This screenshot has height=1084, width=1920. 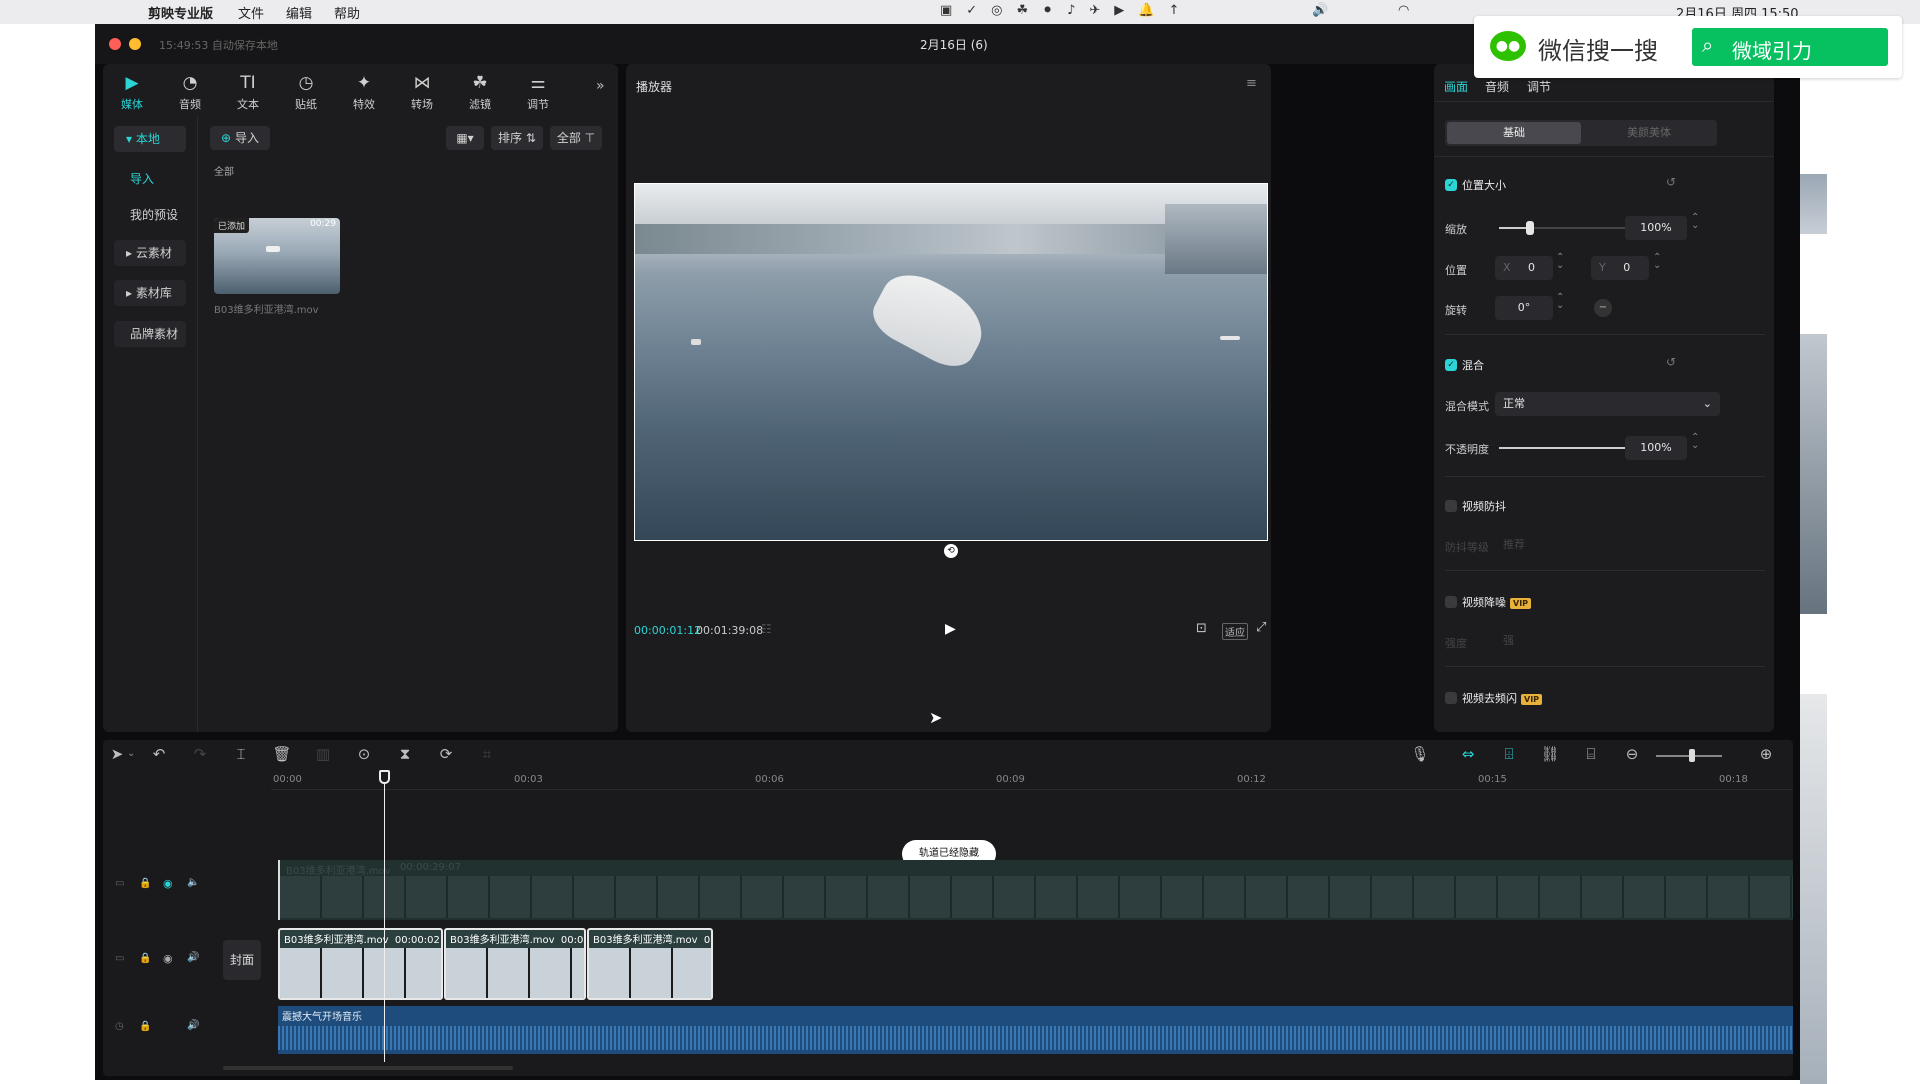 What do you see at coordinates (1201, 628) in the screenshot?
I see `screenshot-icon: ⊡` at bounding box center [1201, 628].